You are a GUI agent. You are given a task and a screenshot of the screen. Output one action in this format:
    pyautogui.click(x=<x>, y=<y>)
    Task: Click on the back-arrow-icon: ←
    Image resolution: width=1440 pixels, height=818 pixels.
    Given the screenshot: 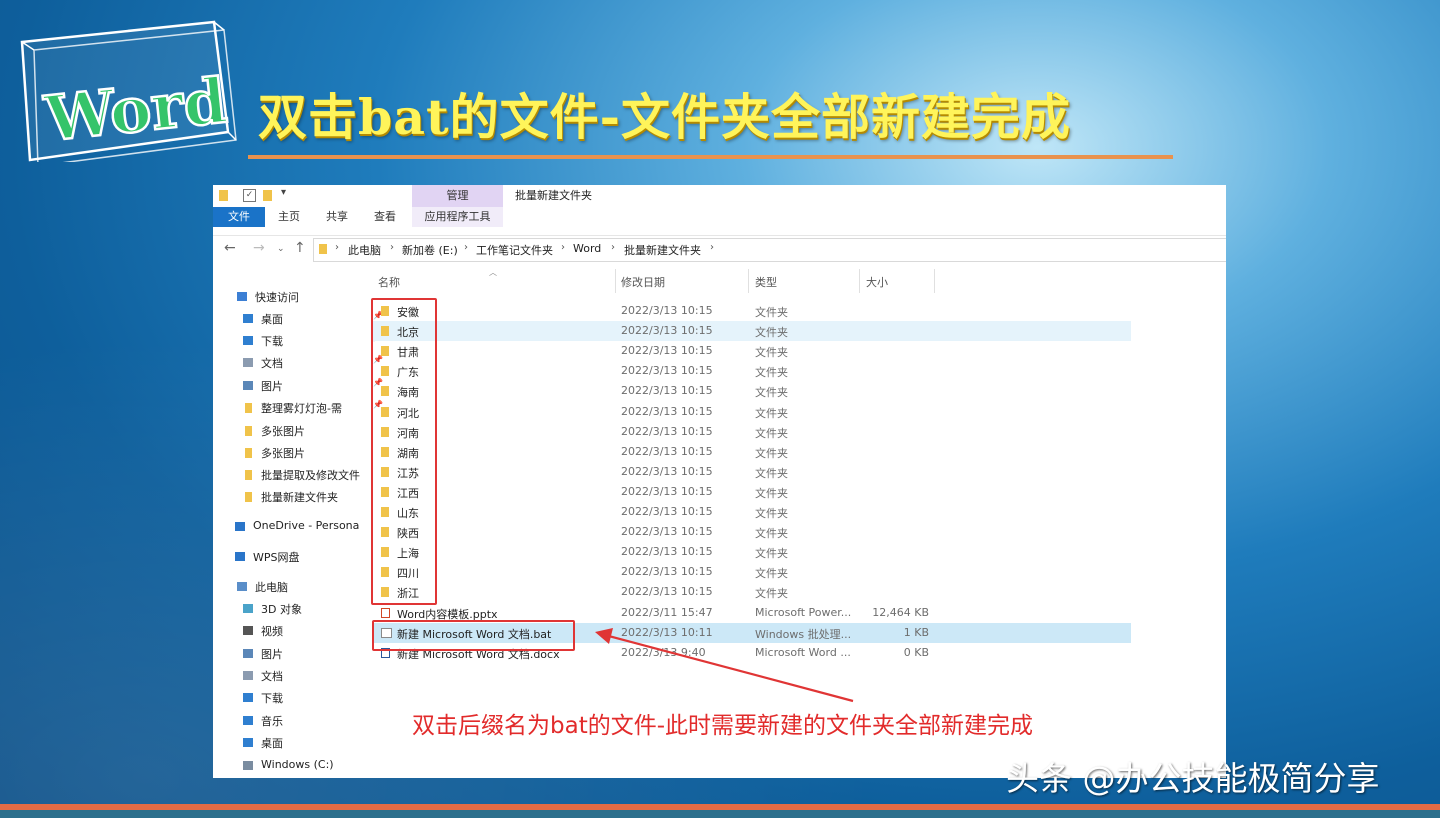 What is the action you would take?
    pyautogui.click(x=230, y=248)
    